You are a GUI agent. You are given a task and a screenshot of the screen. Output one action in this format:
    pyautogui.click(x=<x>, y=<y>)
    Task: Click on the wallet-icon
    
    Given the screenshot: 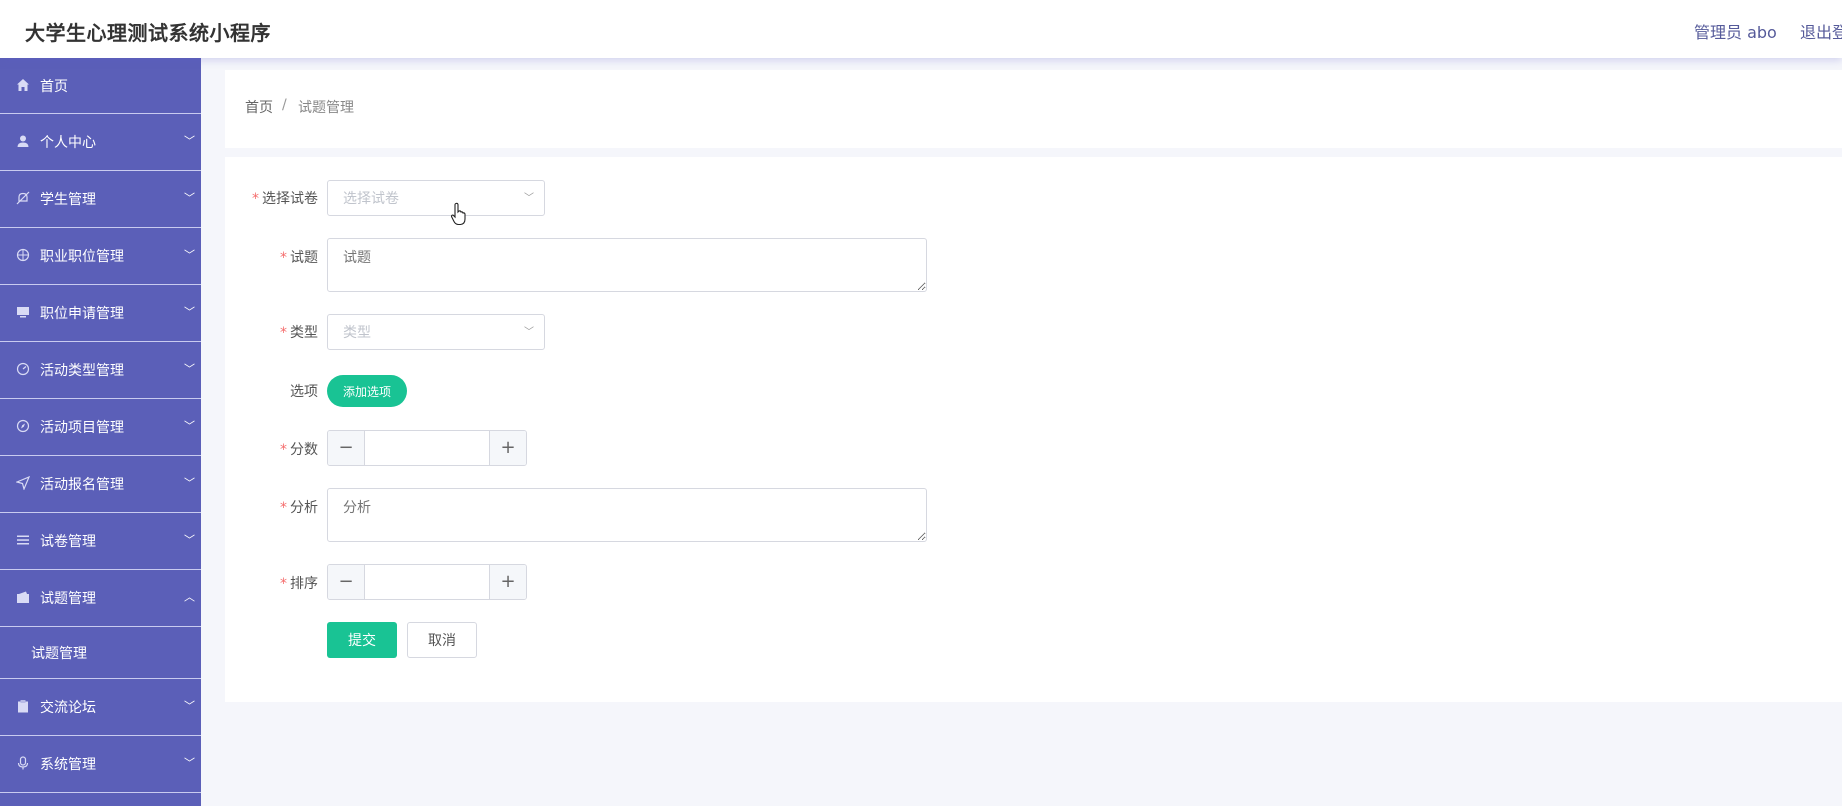 What is the action you would take?
    pyautogui.click(x=23, y=598)
    